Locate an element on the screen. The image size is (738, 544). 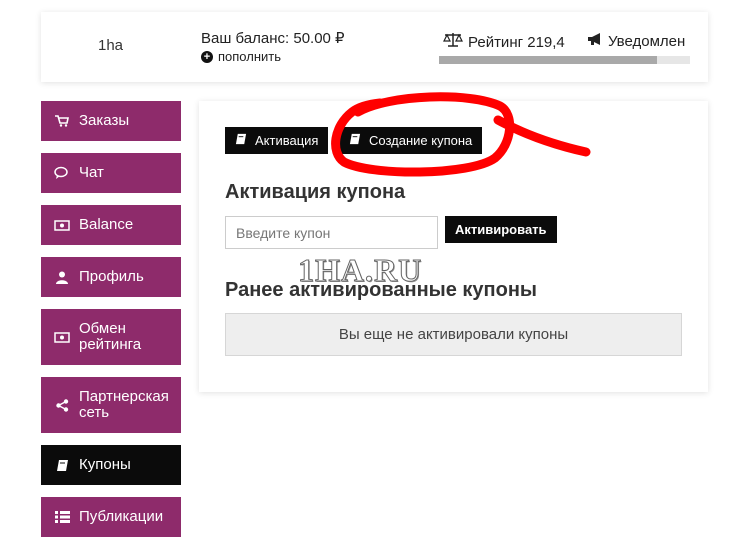
sidebar-item-publications: Публикации is located at coordinates (111, 517).